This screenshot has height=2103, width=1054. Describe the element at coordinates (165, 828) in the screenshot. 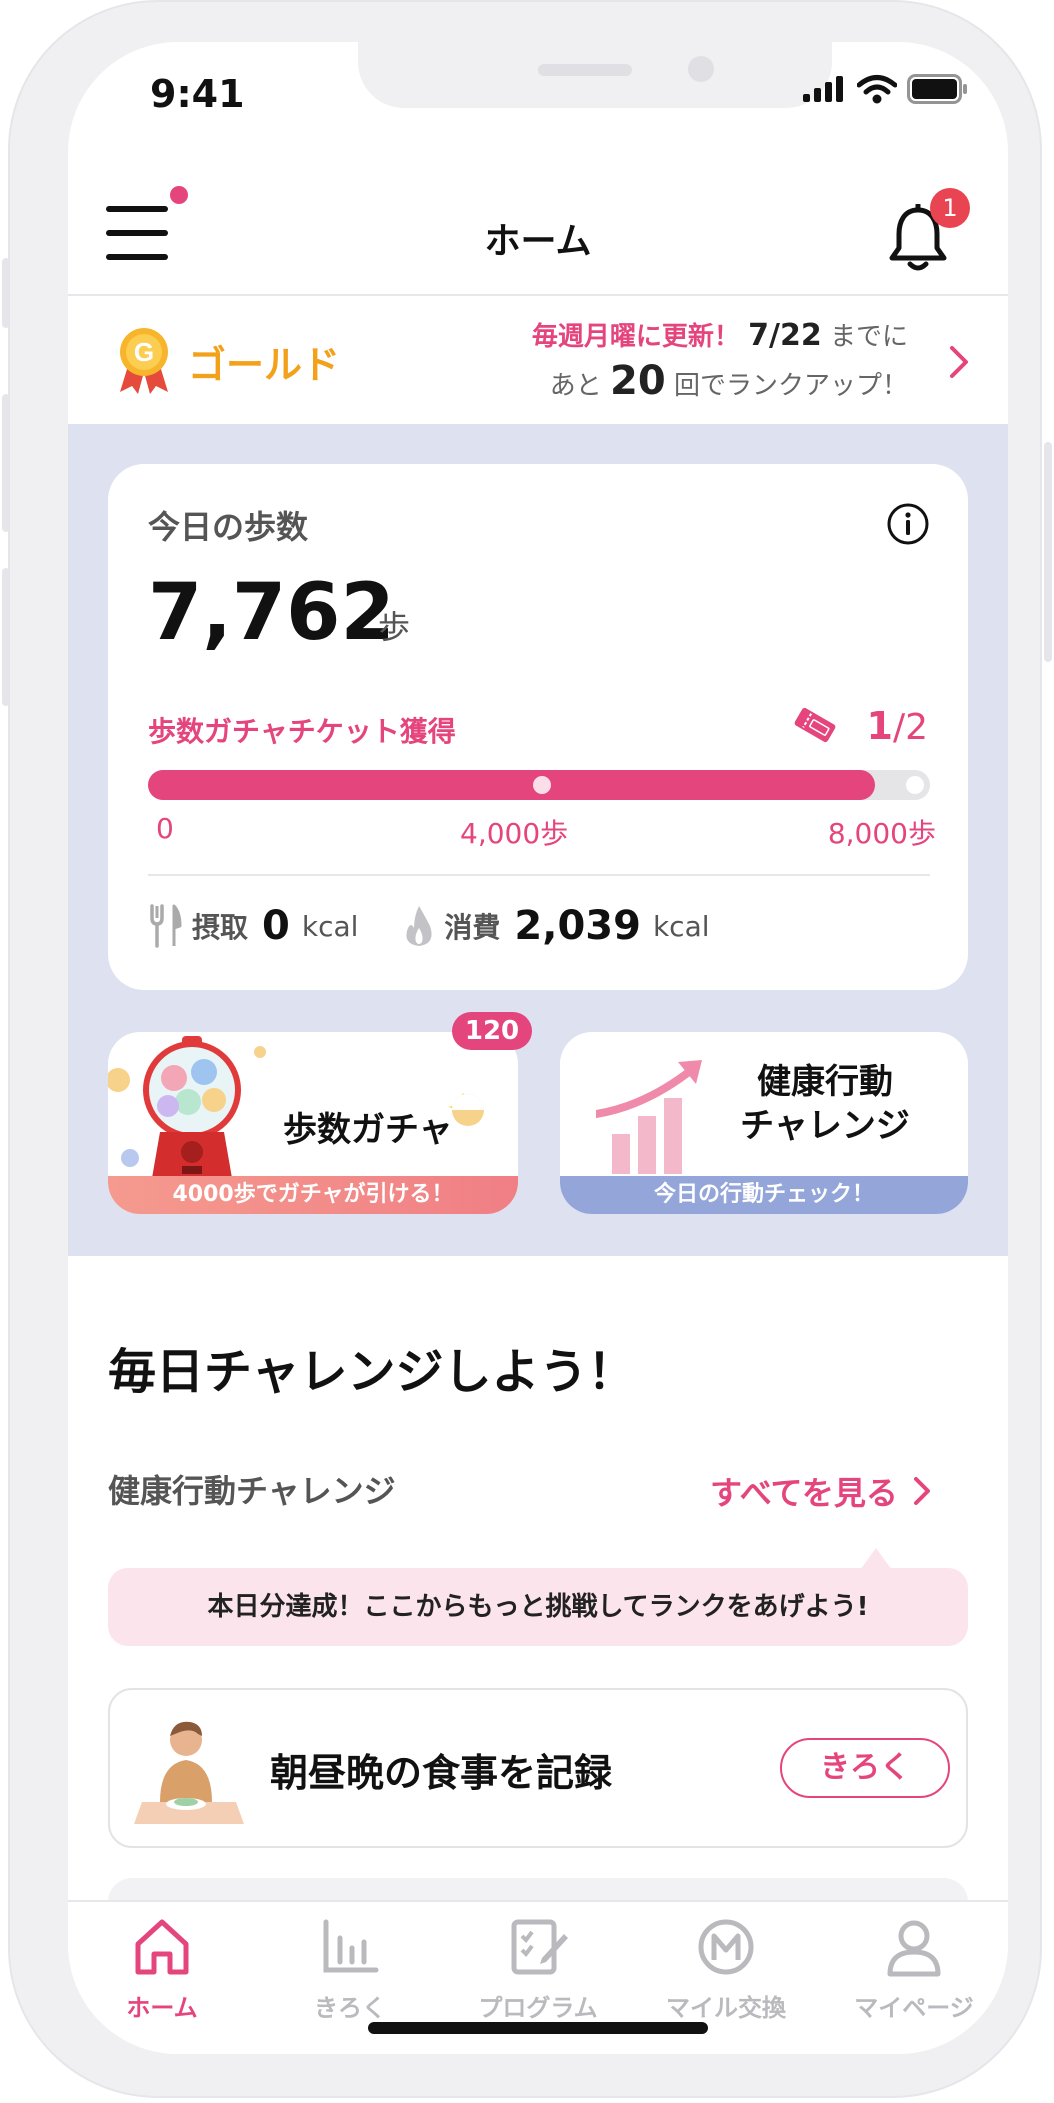

I see `scale-min-label: 0` at that location.